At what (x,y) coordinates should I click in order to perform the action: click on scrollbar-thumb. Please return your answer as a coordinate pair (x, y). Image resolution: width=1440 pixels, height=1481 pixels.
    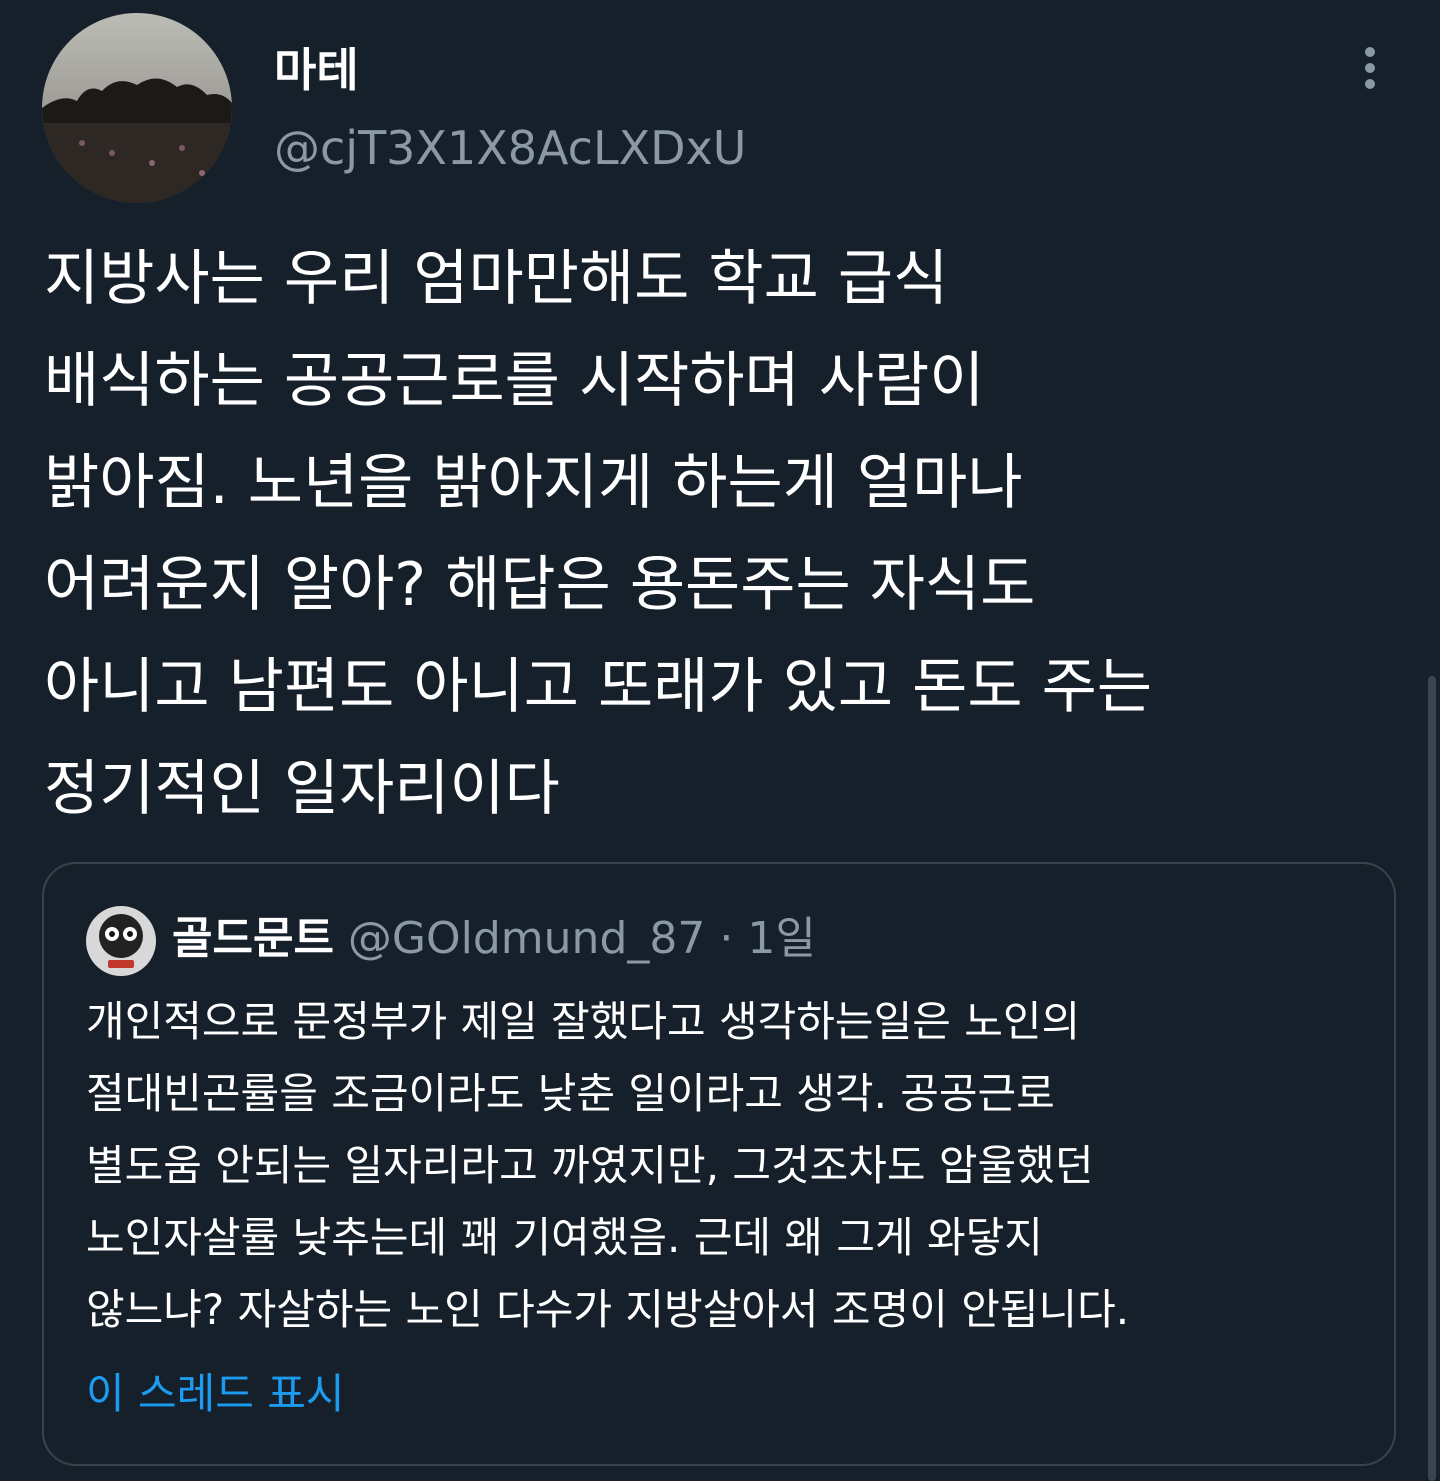
    Looking at the image, I should click on (1432, 1078).